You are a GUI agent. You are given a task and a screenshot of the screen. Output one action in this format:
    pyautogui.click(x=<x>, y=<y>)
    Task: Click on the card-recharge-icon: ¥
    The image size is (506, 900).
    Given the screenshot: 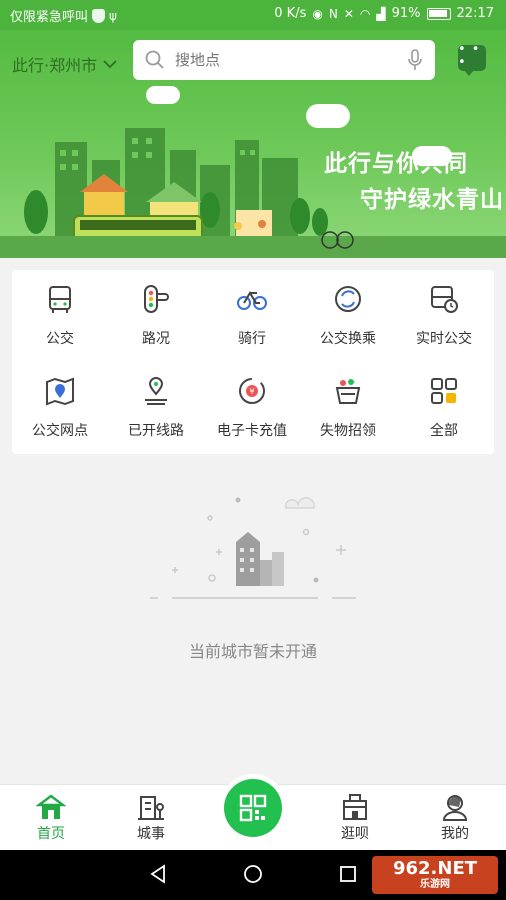 What is the action you would take?
    pyautogui.click(x=252, y=391)
    